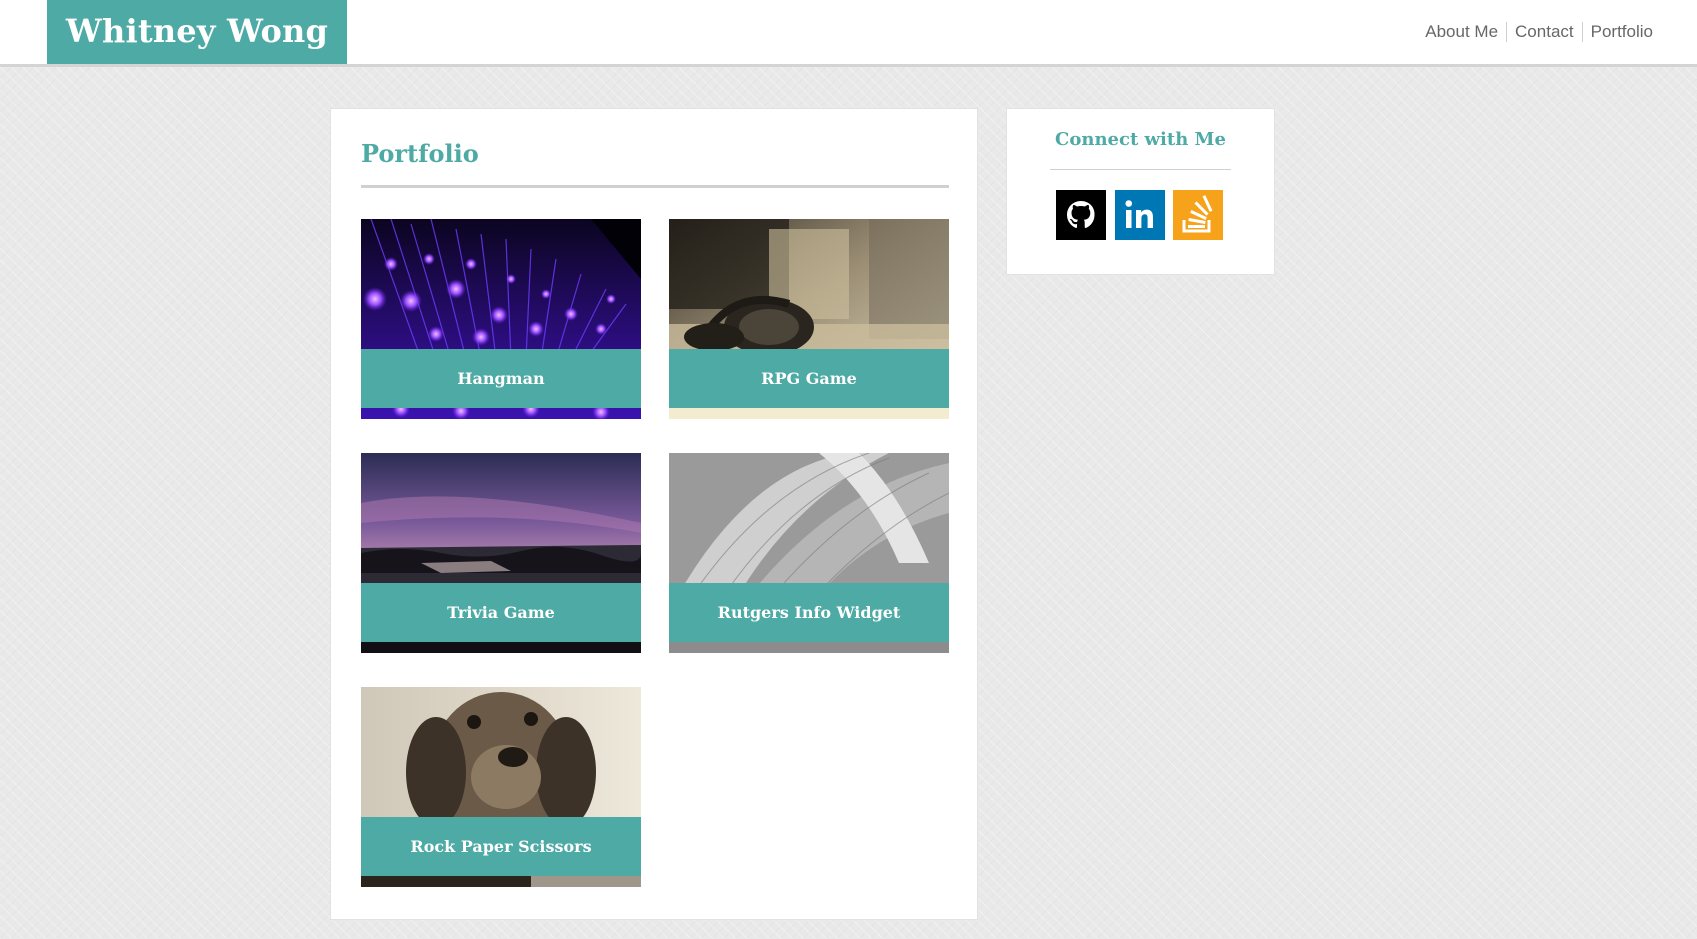 The width and height of the screenshot is (1697, 939). What do you see at coordinates (501, 319) in the screenshot?
I see `portfolio-item-hangman: Hangman` at bounding box center [501, 319].